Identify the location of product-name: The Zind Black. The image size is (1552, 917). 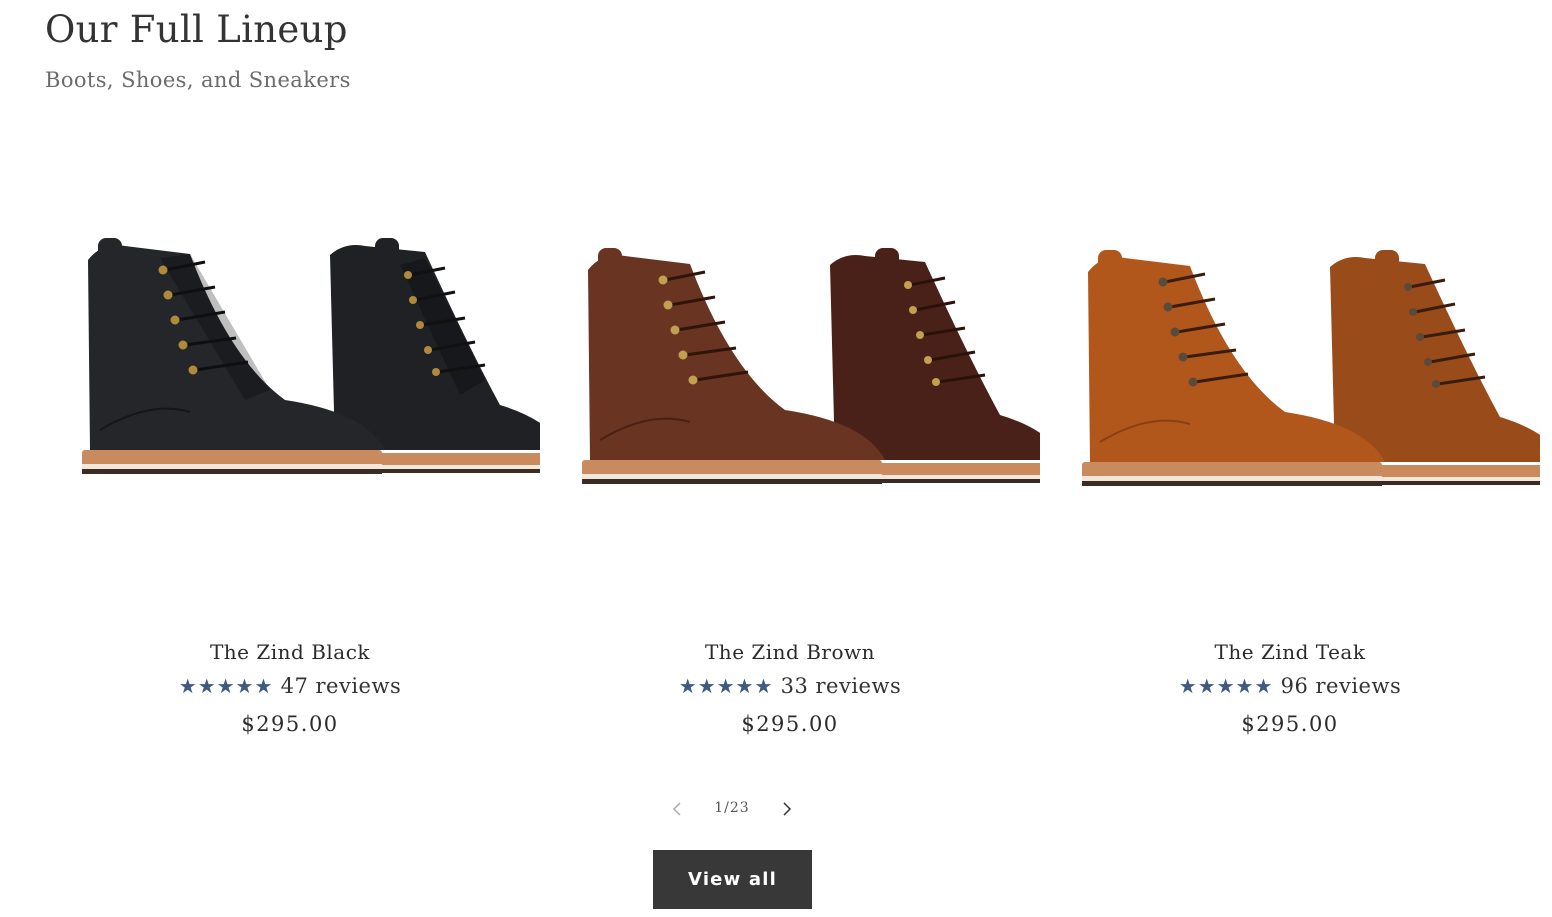
(290, 652).